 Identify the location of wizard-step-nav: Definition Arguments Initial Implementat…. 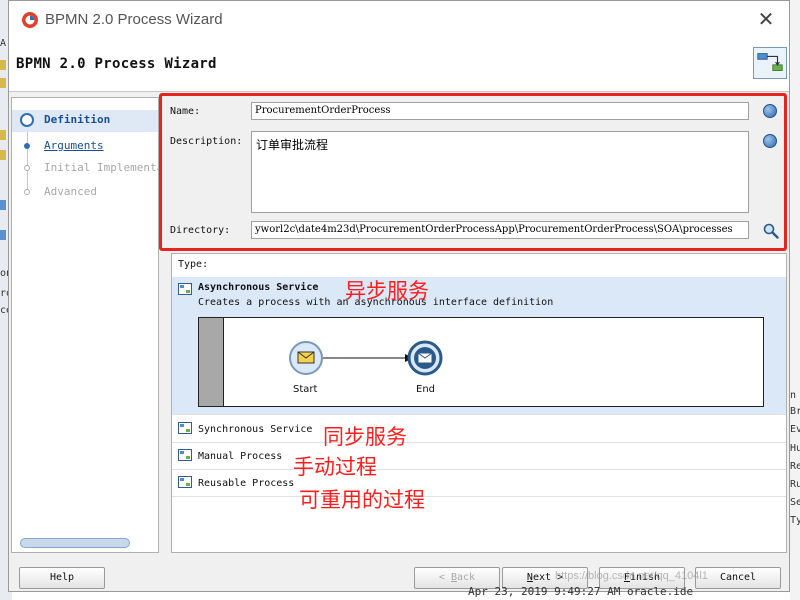
(85, 325).